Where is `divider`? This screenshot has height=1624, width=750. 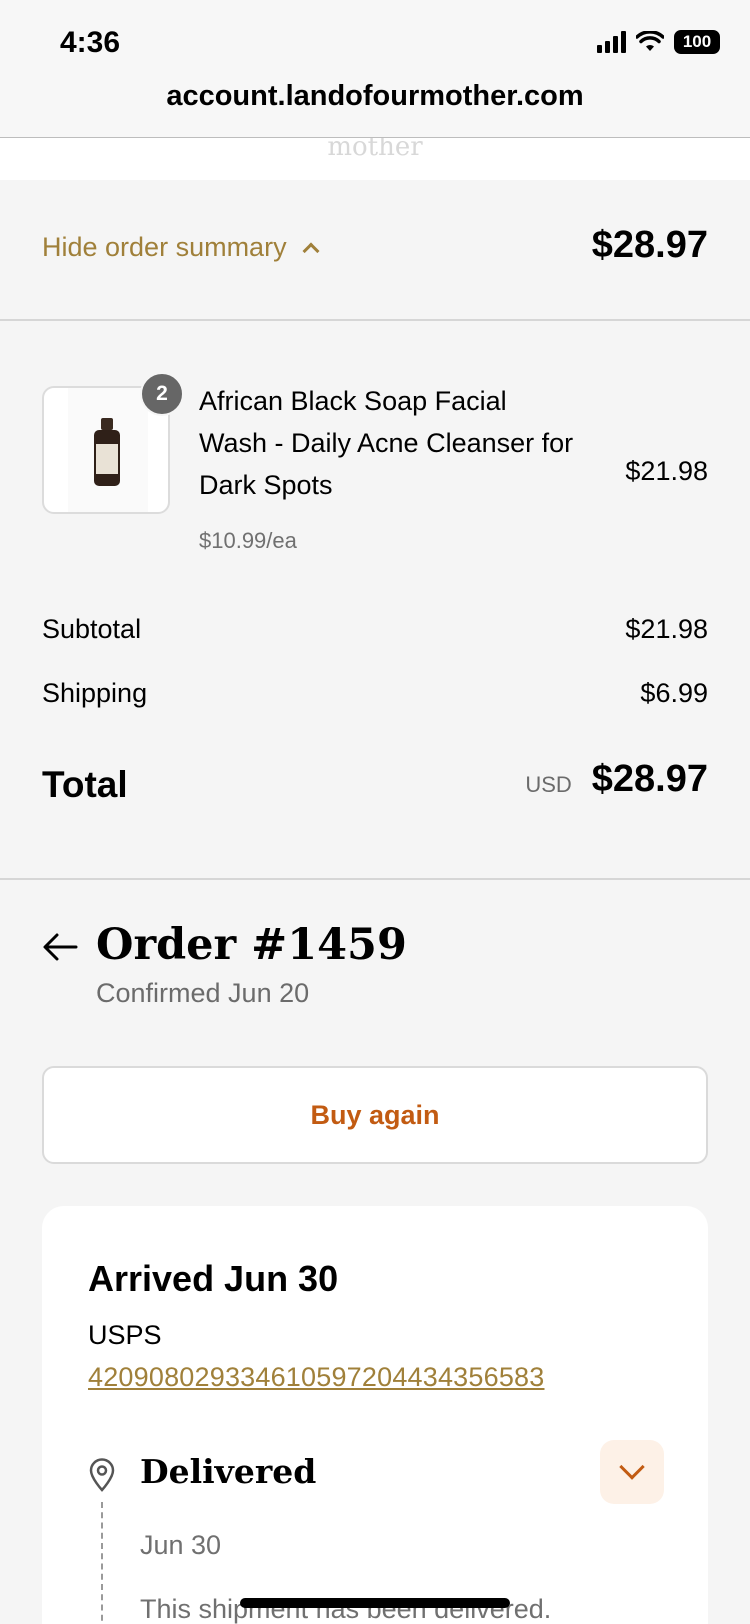
divider is located at coordinates (375, 879).